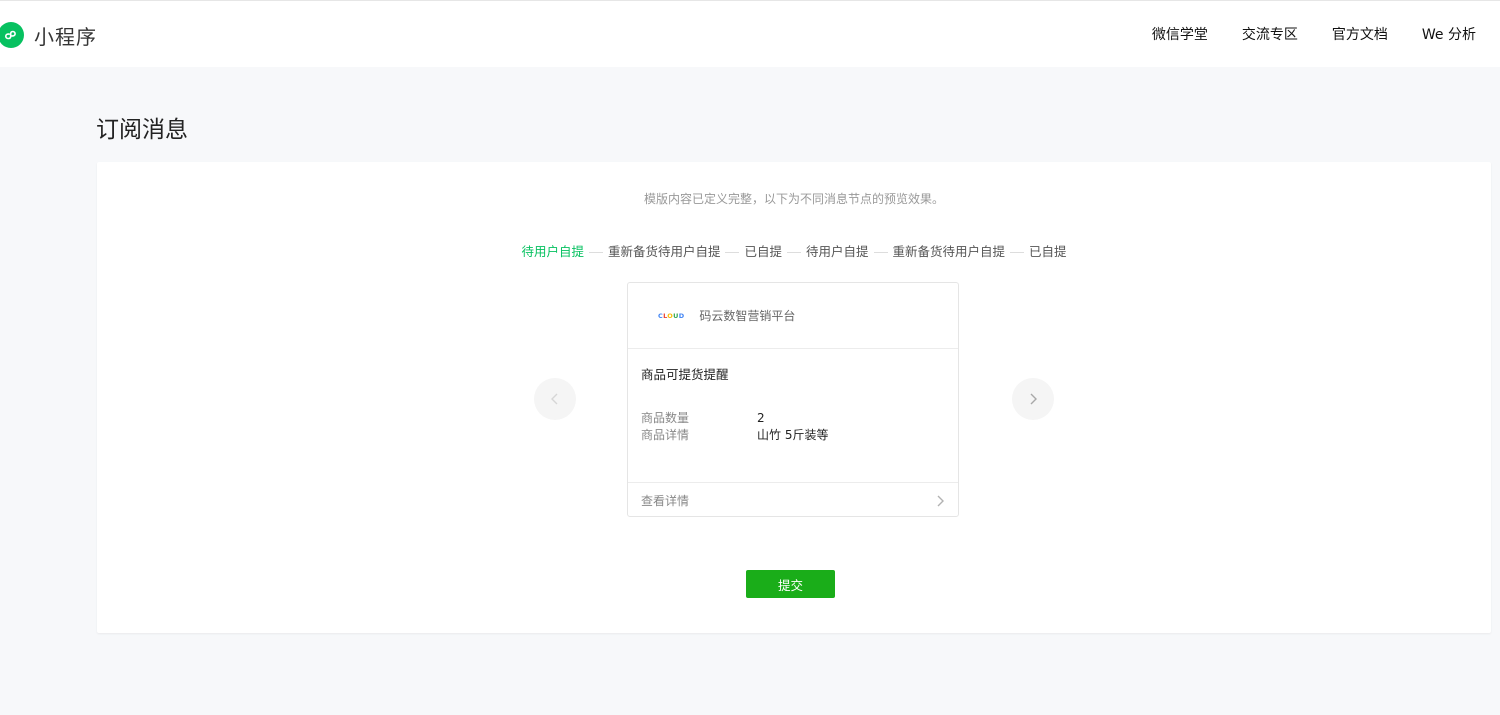 The image size is (1500, 715). What do you see at coordinates (665, 435) in the screenshot?
I see `field-label: 商品详情` at bounding box center [665, 435].